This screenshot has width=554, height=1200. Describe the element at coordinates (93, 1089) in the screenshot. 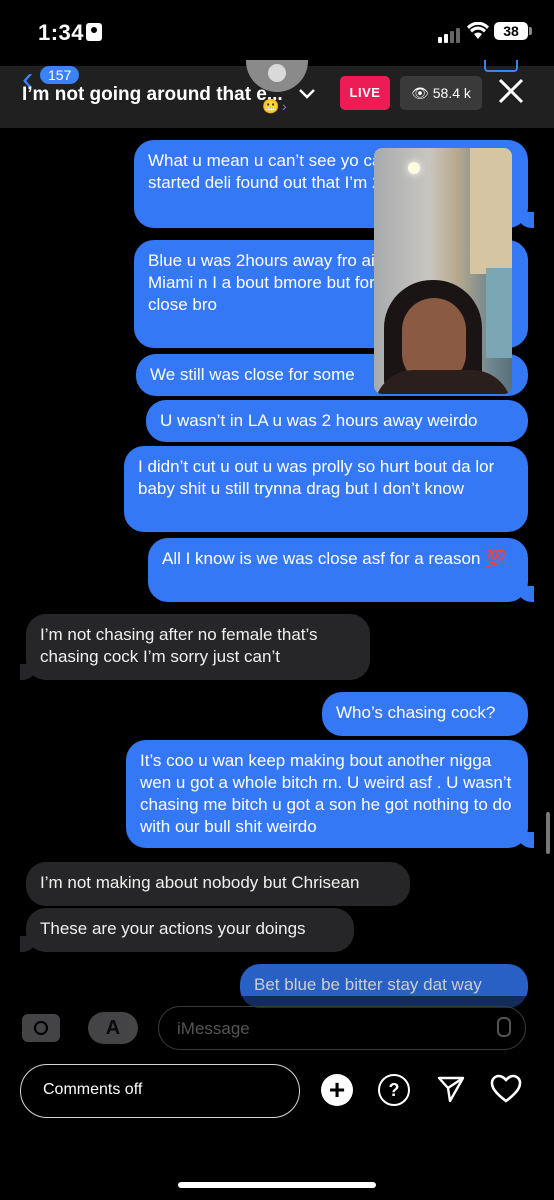

I see `comments-label: Comments off` at that location.